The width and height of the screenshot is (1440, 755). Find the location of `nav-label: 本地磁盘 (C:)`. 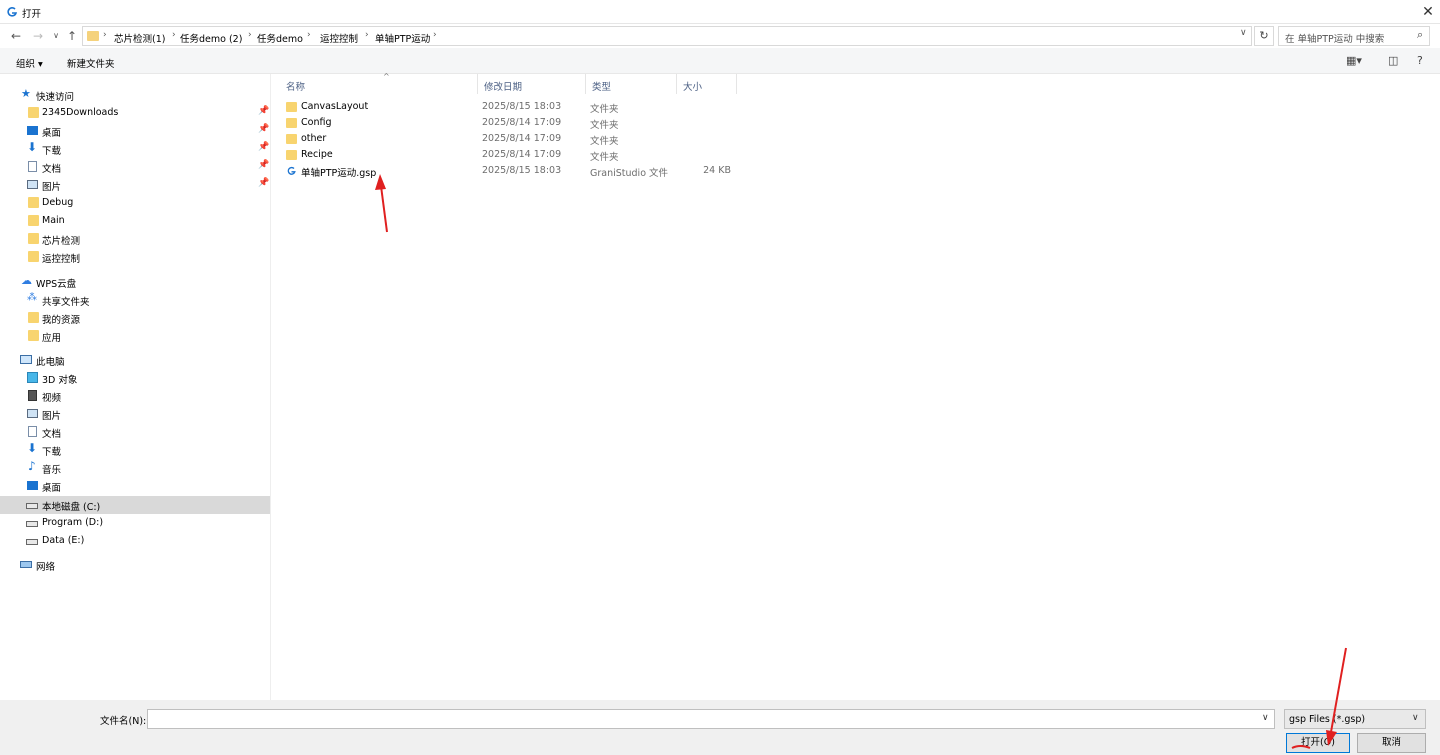

nav-label: 本地磁盘 (C:) is located at coordinates (71, 507).